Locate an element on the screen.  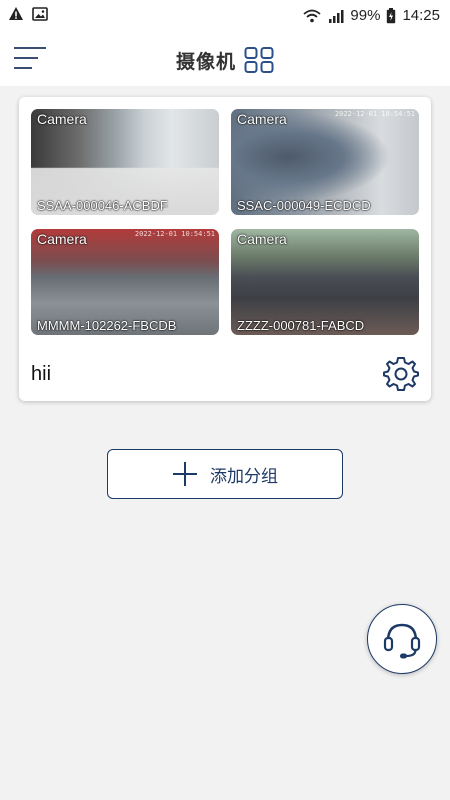
plus-icon is located at coordinates (185, 474).